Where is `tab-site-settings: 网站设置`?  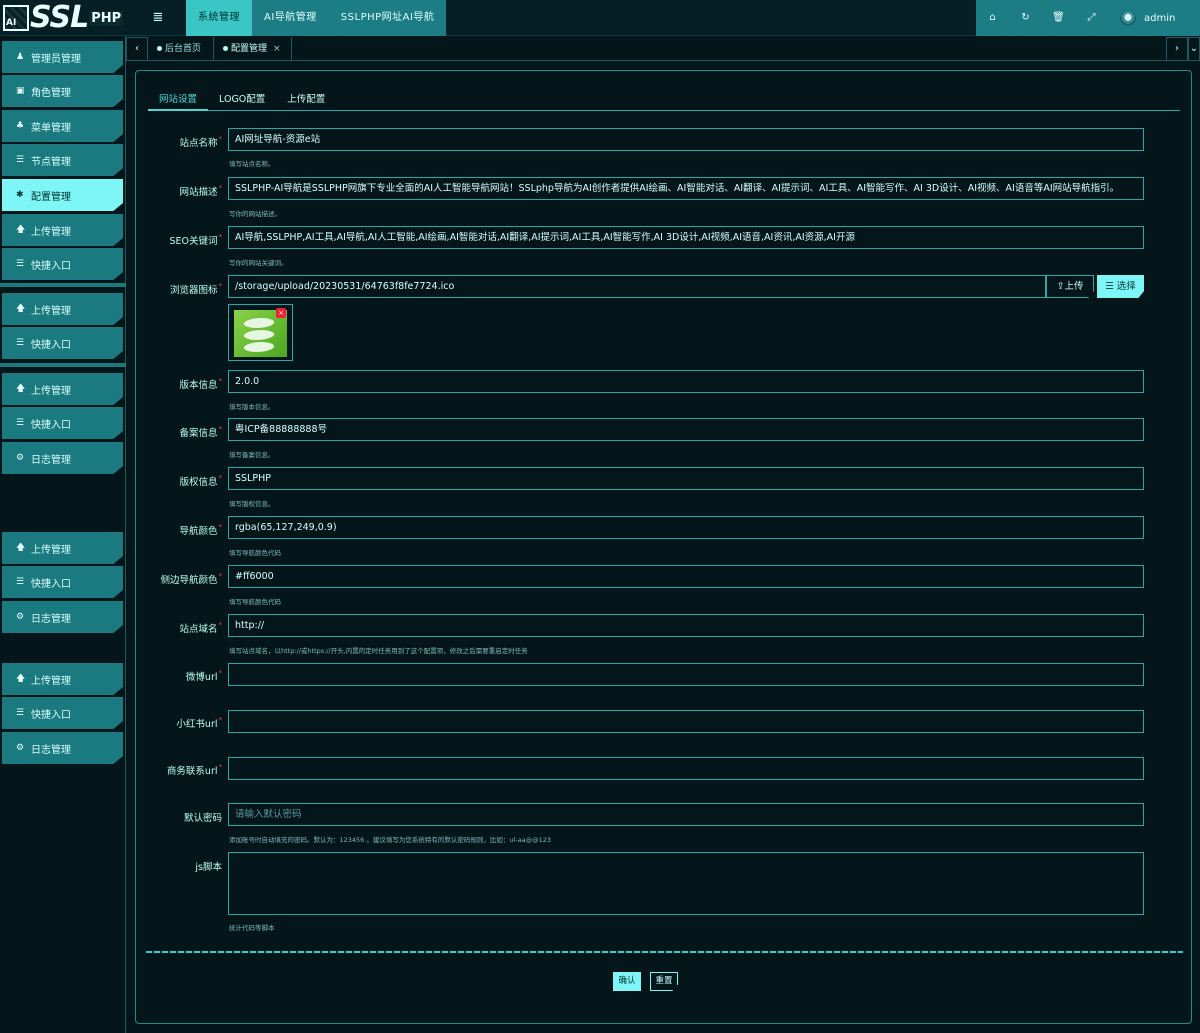 tab-site-settings: 网站设置 is located at coordinates (178, 101).